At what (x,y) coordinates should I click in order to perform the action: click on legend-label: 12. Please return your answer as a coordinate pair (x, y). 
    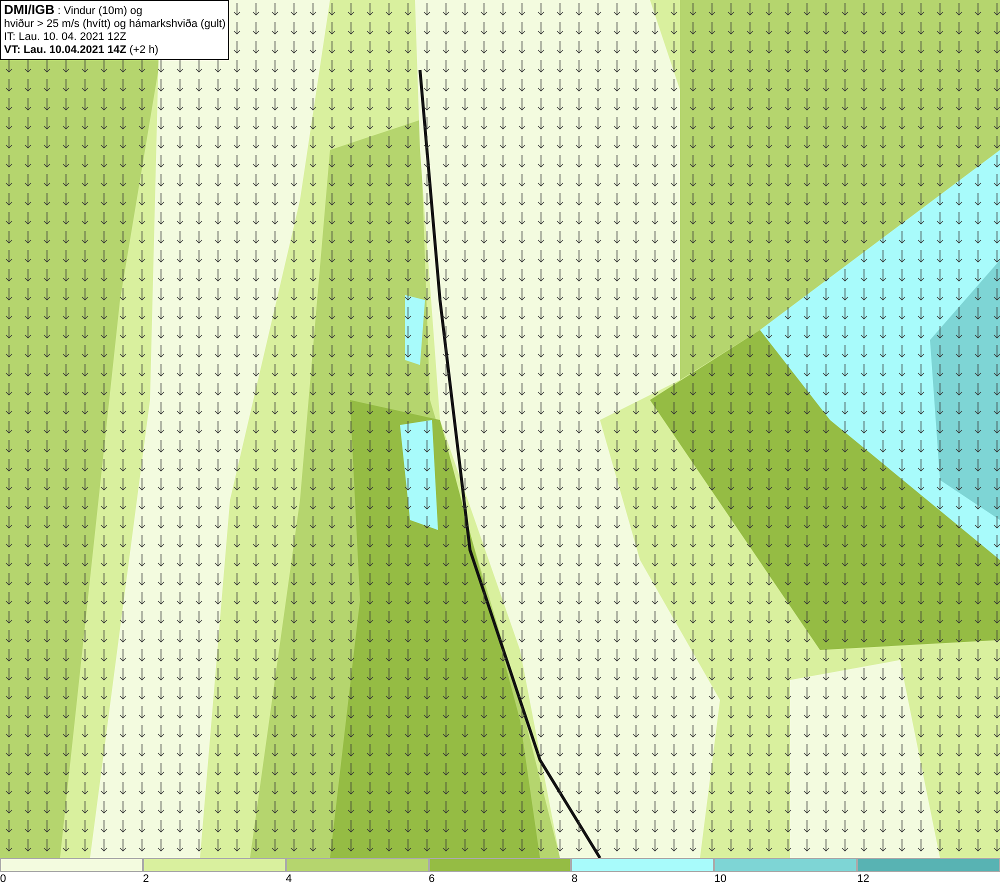
    Looking at the image, I should click on (863, 879).